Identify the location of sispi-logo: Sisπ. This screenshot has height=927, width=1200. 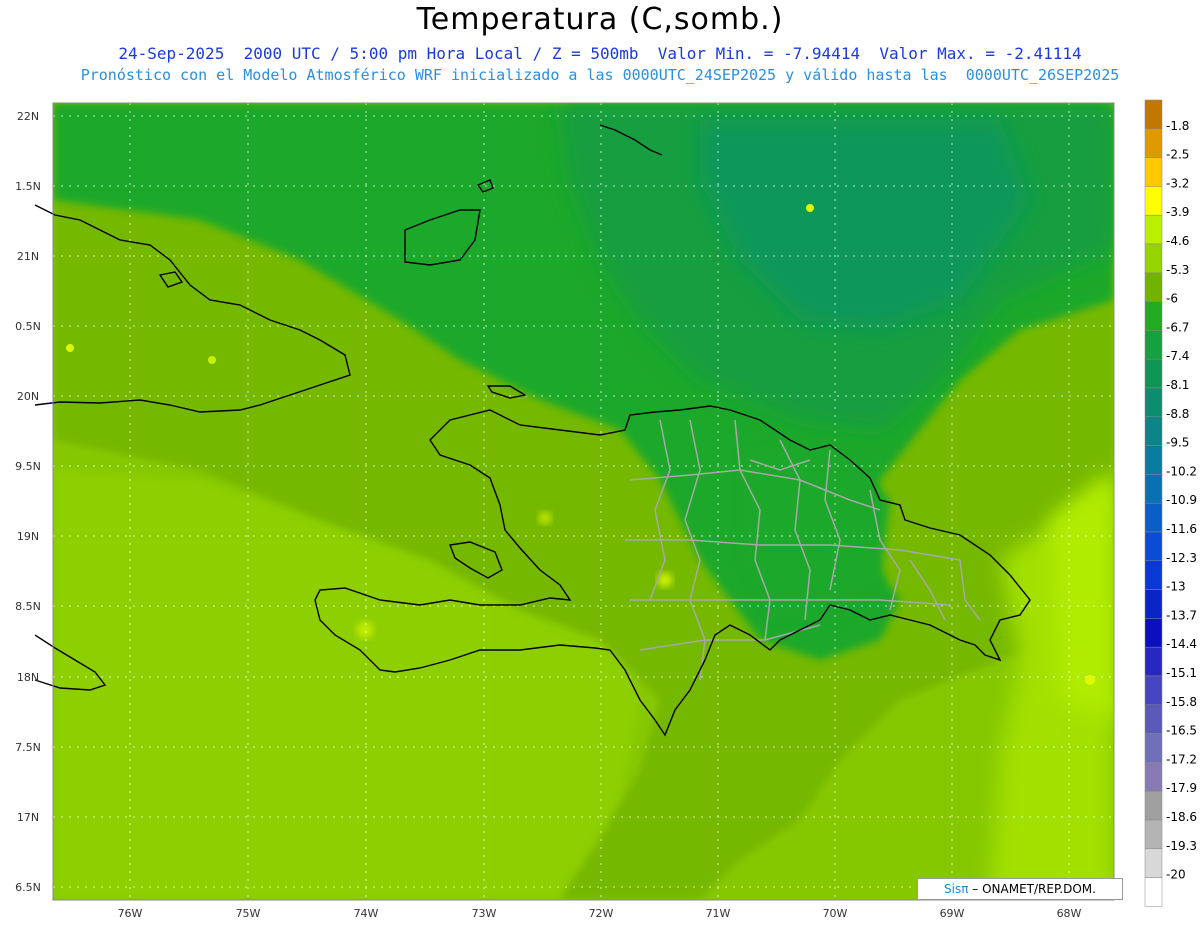
(956, 889).